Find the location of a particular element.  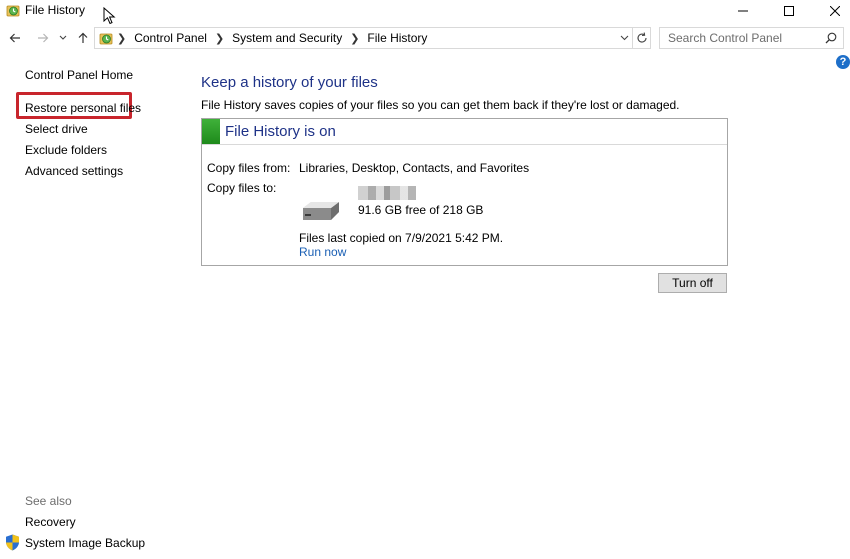

system-image-backup-link: System Image Backup is located at coordinates (85, 543).